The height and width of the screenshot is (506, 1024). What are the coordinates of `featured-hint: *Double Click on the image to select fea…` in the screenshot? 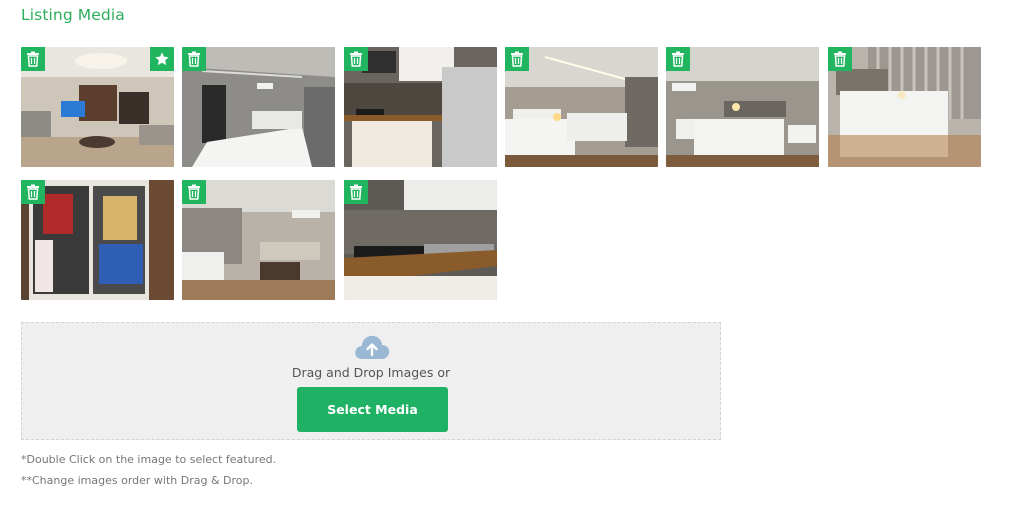 It's located at (149, 459).